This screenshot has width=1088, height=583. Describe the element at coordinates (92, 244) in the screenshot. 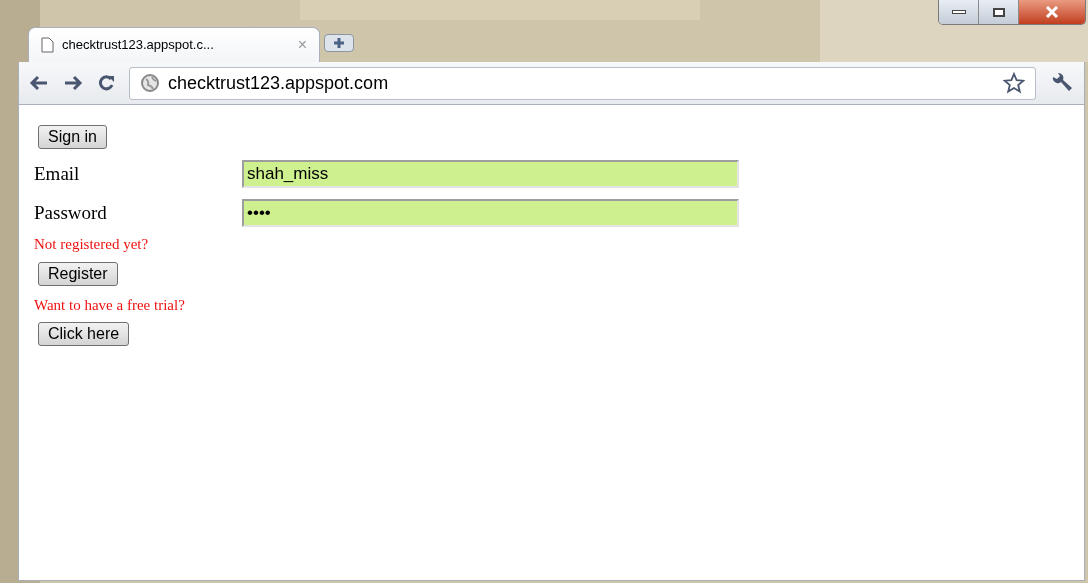

I see `register-prompt: Not registered yet?` at that location.